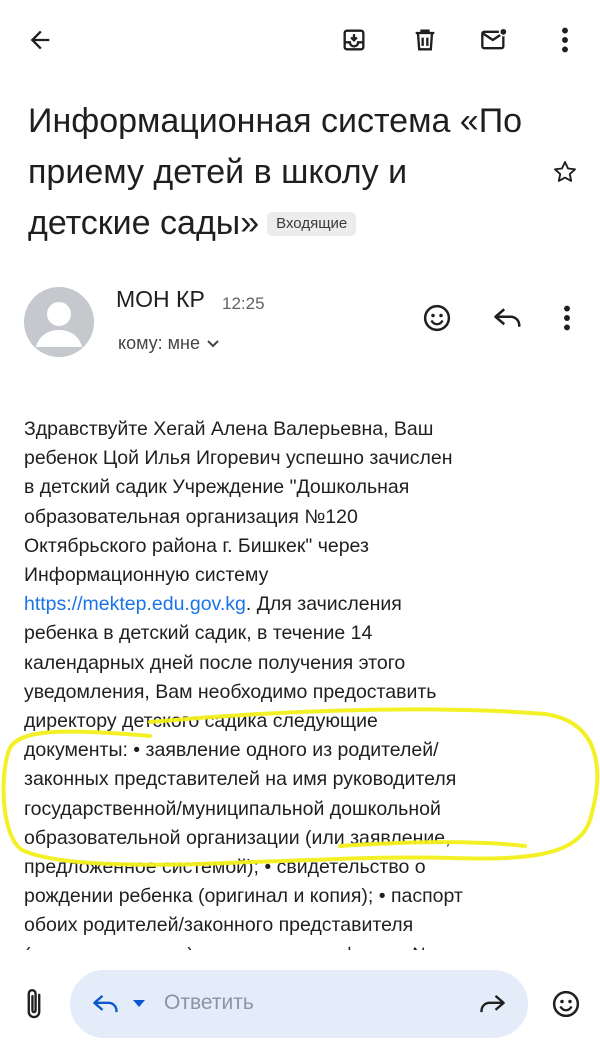 This screenshot has width=600, height=1050. I want to click on body-line: в детский садик Учреждение "Дошкольная, so click(217, 487).